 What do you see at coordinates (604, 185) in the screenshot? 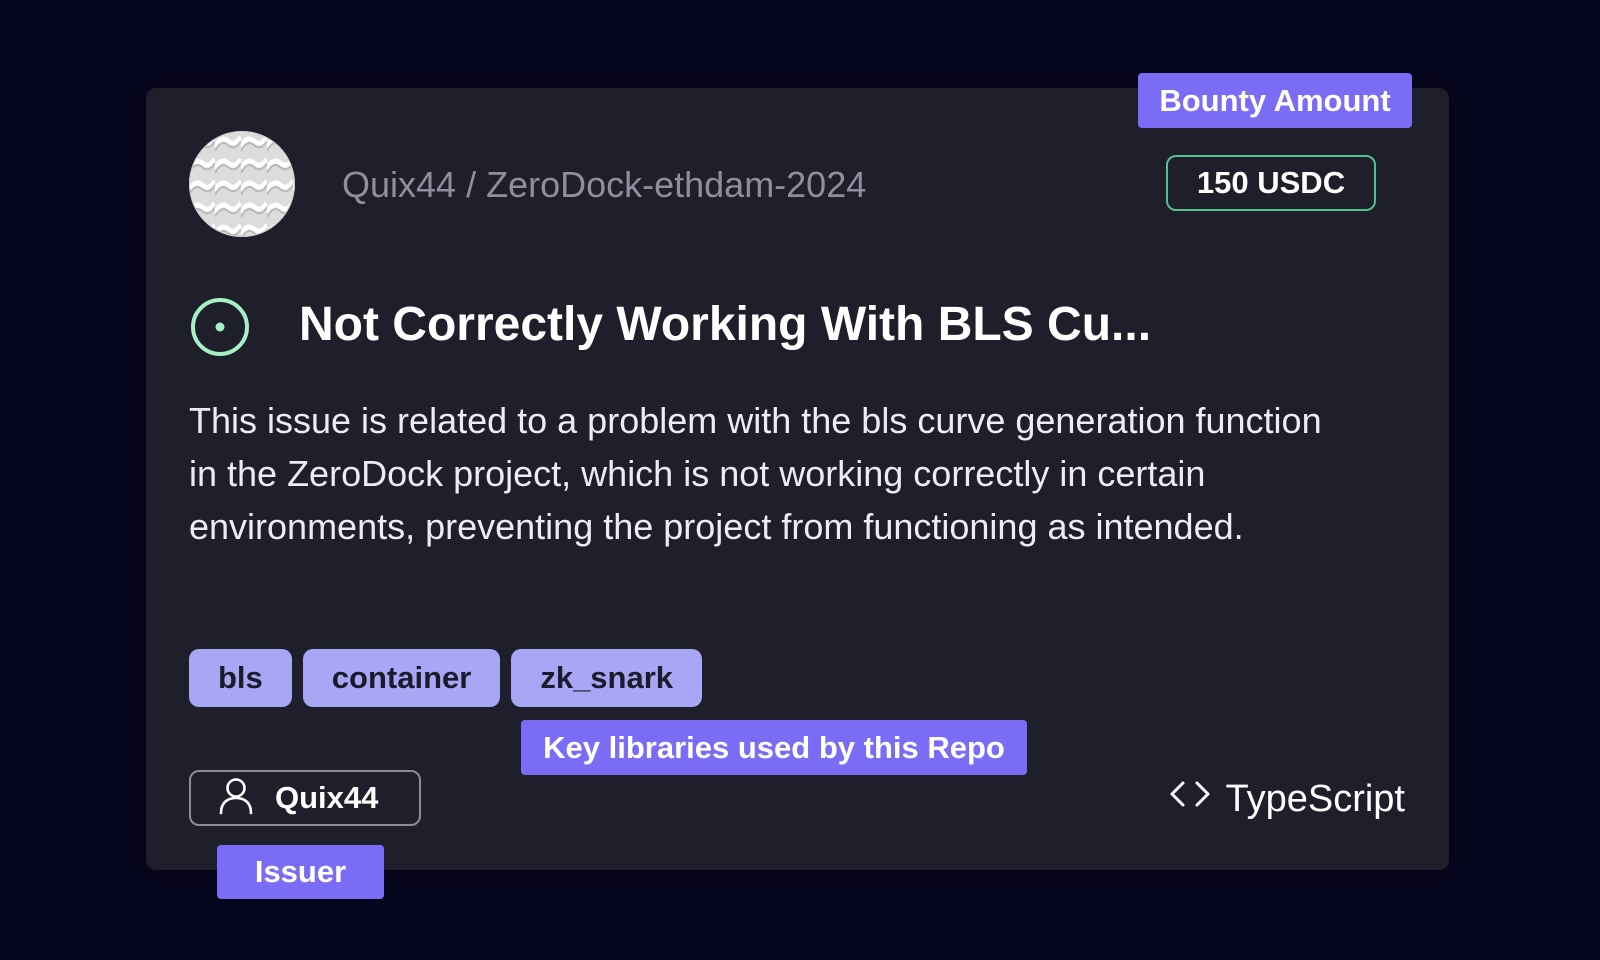
I see `repo-path-link: Quix44 / ZeroDock-ethdam-2024` at bounding box center [604, 185].